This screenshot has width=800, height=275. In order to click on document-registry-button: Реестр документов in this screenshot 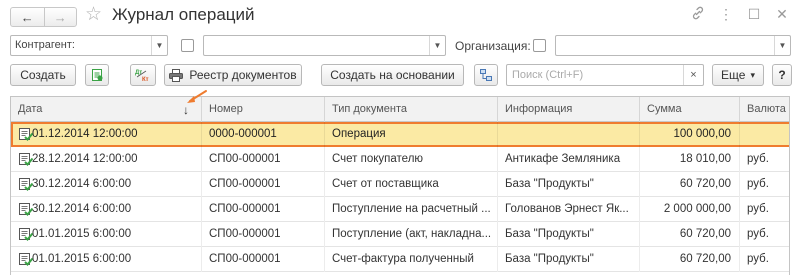, I will do `click(233, 75)`.